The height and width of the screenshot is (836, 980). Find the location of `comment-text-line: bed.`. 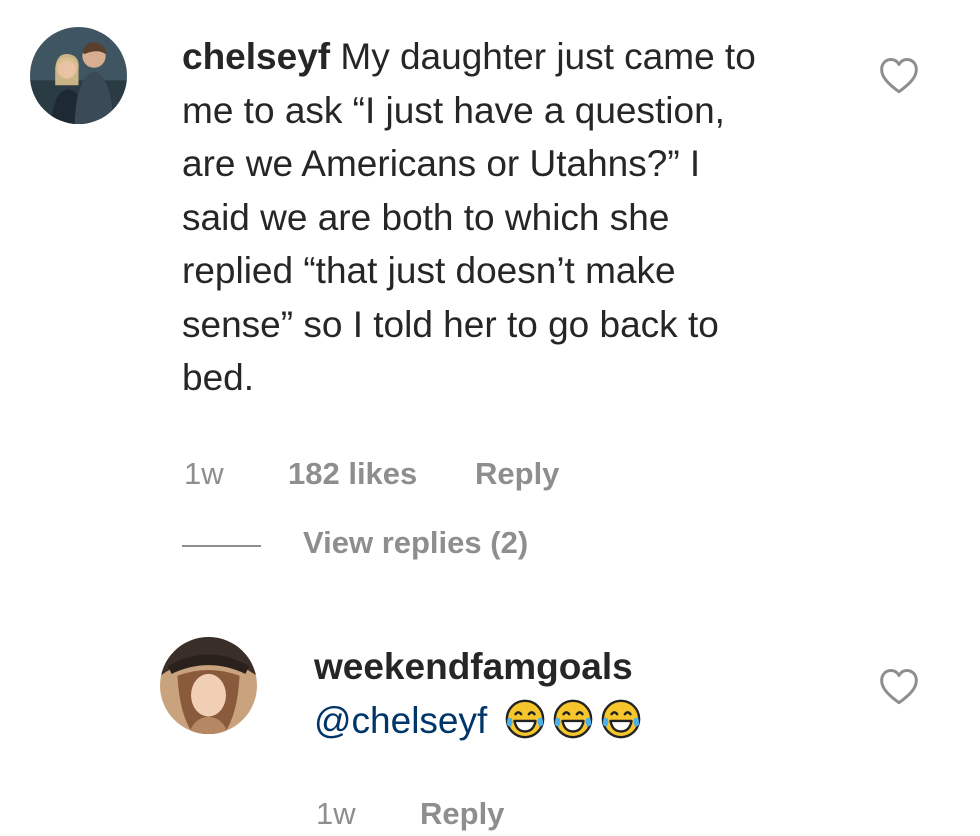

comment-text-line: bed. is located at coordinates (218, 377).